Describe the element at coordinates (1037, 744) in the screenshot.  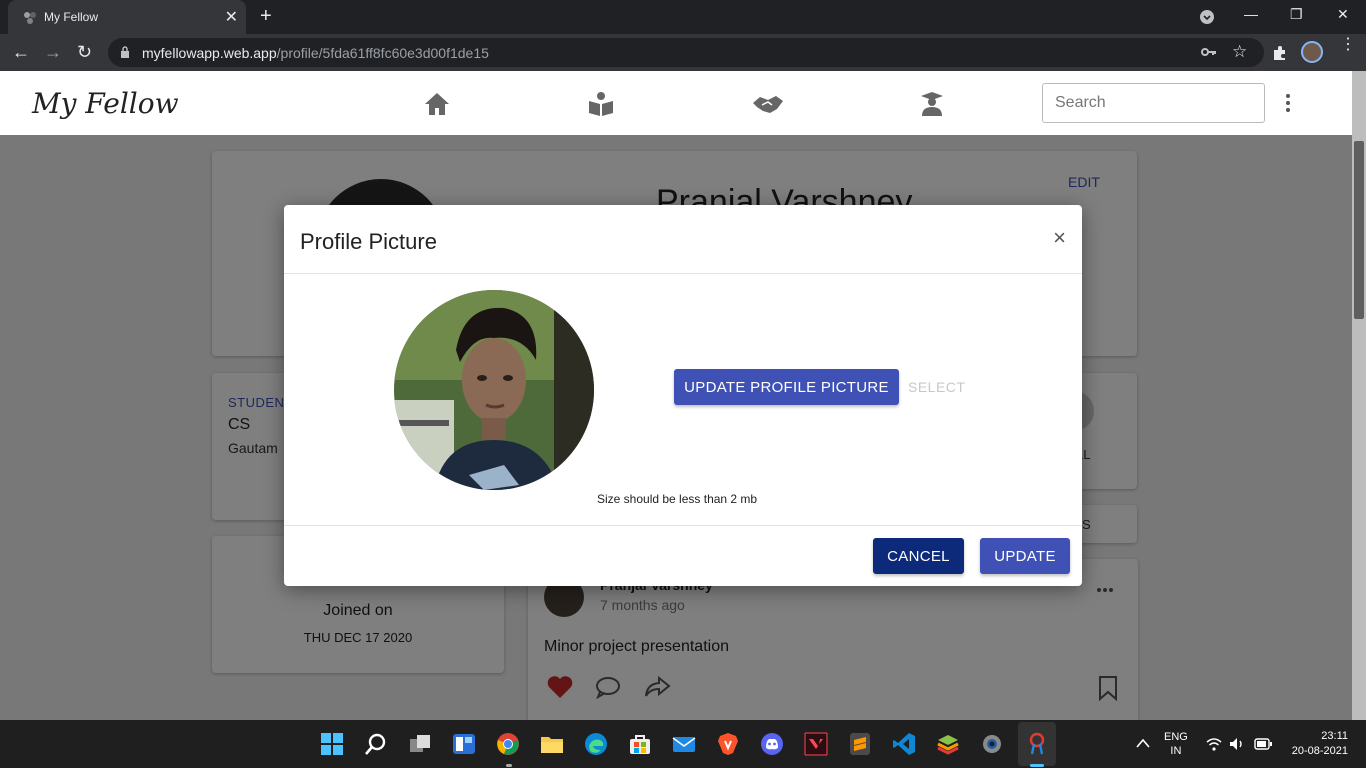
I see `snipping-tool-icon` at that location.